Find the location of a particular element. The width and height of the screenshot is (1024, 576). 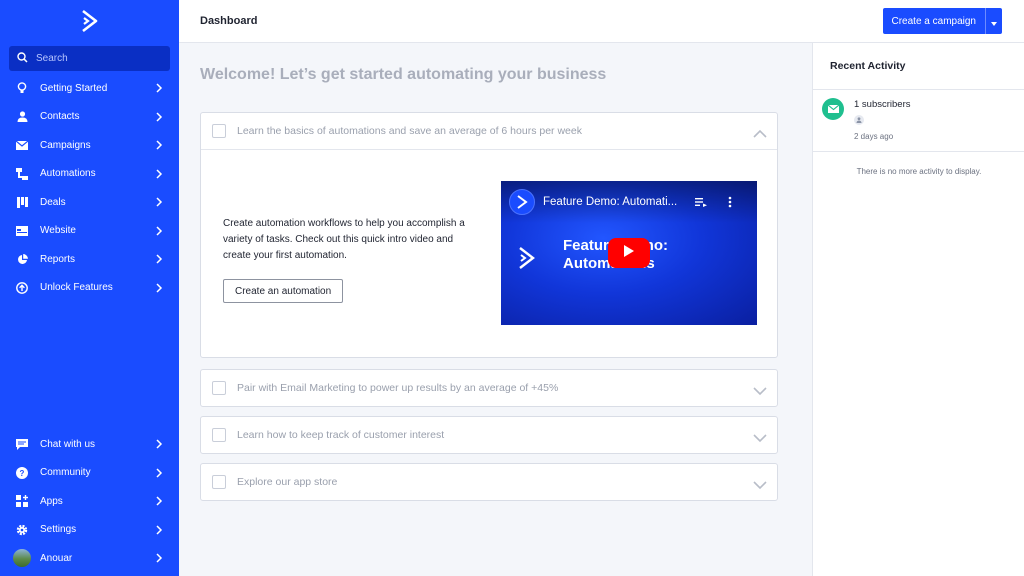

sidebar-item-campaigns: Campaigns is located at coordinates (89, 145).